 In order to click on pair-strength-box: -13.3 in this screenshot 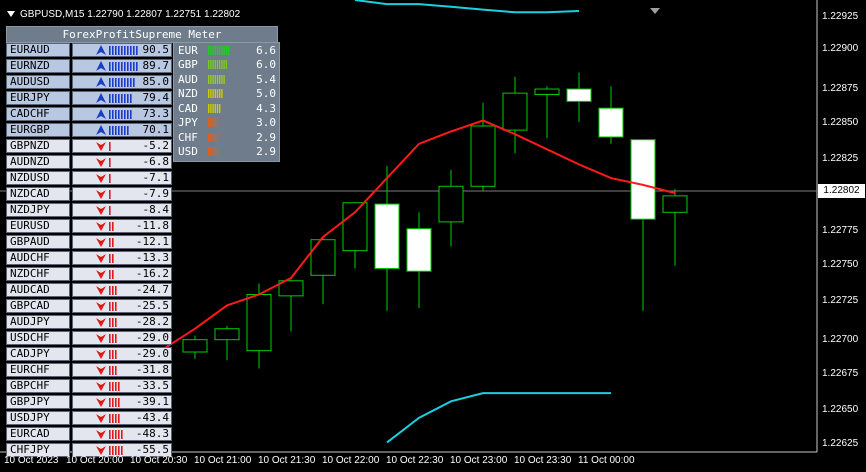, I will do `click(122, 258)`.